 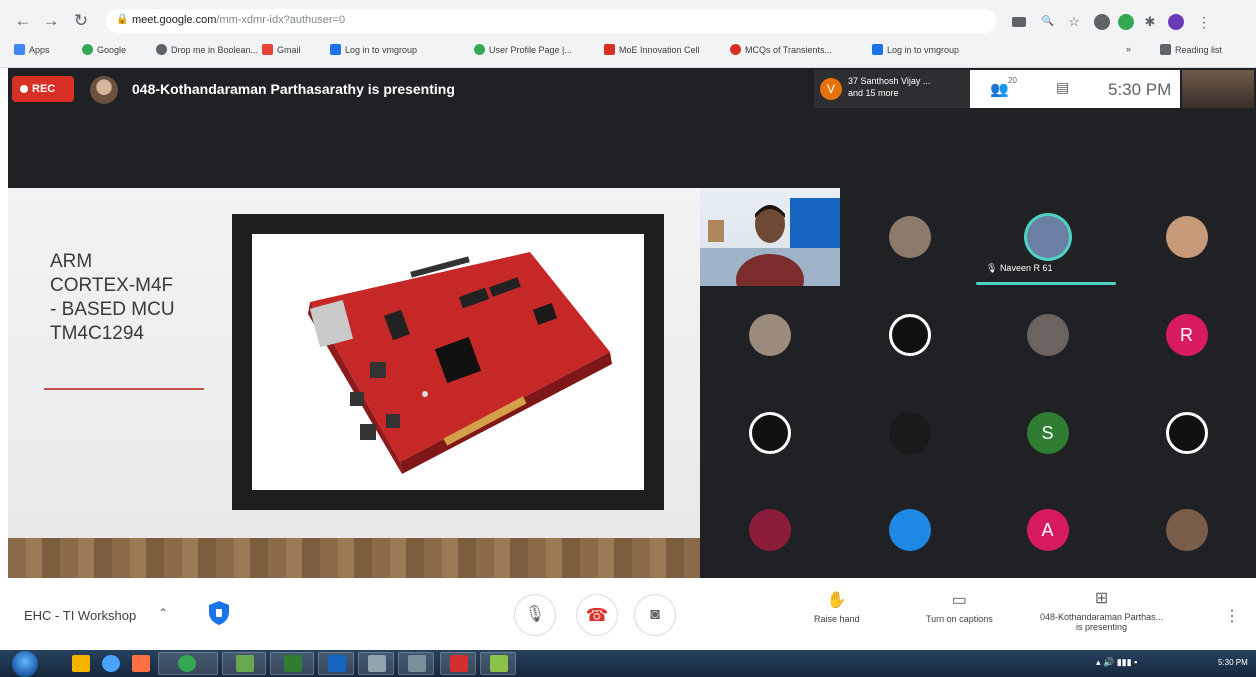 I want to click on windows-taskbar: ▴ 🔊 ▮▮▮ ▪ 5:30 PM, so click(x=628, y=663).